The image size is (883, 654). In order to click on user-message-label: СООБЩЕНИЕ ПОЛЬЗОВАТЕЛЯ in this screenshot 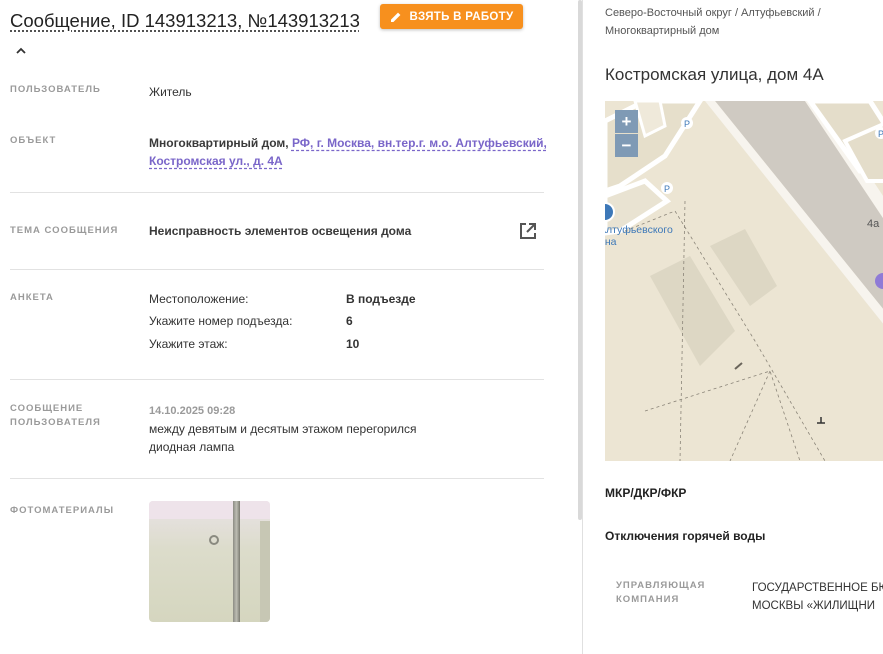, I will do `click(55, 416)`.